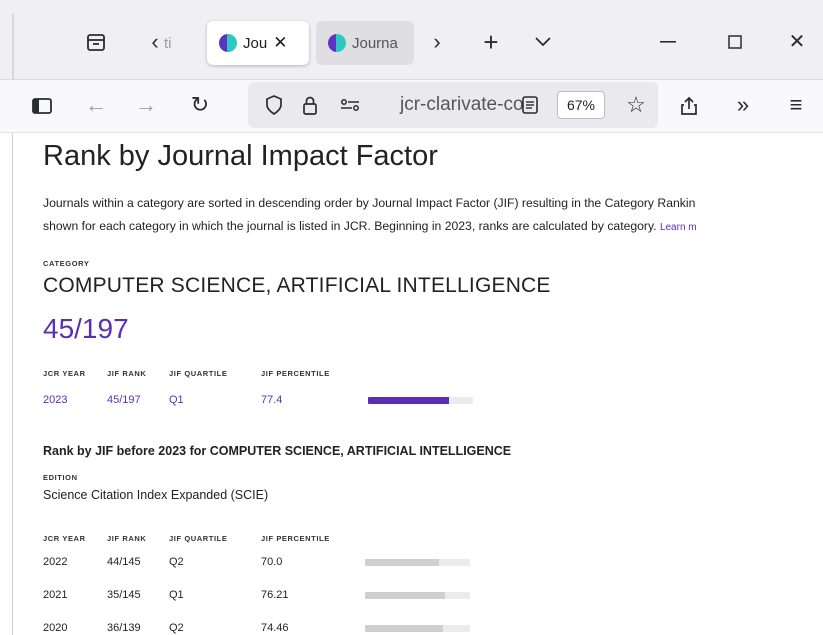  What do you see at coordinates (272, 562) in the screenshot?
I see `row-percentile: 70.0` at bounding box center [272, 562].